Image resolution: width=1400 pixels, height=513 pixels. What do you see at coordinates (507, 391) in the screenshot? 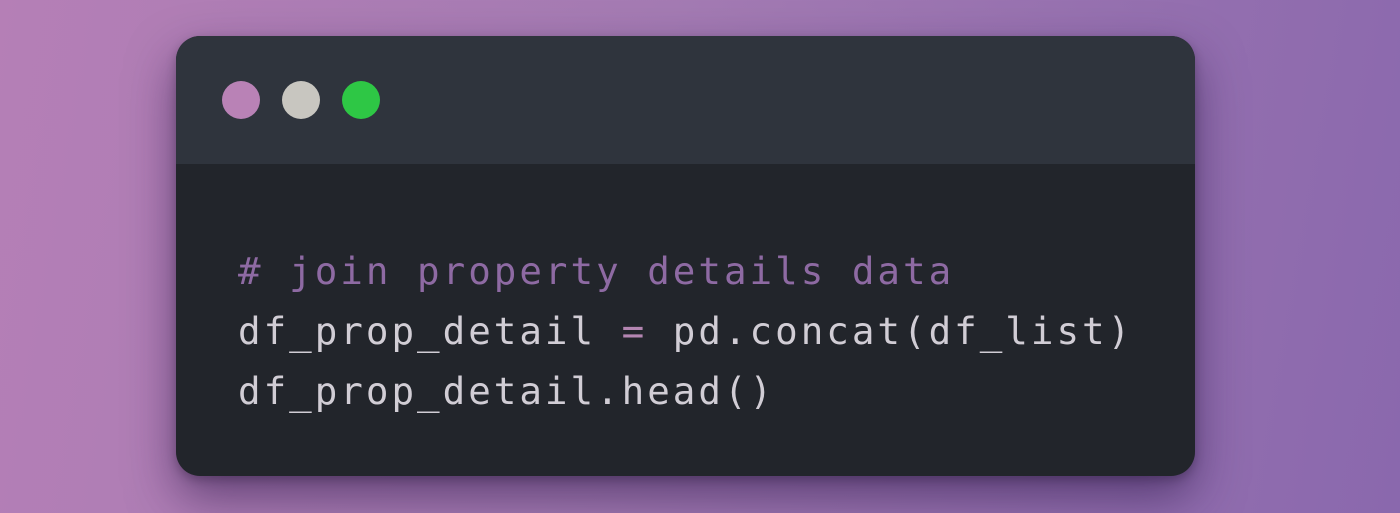
I see `code-line-head: df_prop_detail.head()` at bounding box center [507, 391].